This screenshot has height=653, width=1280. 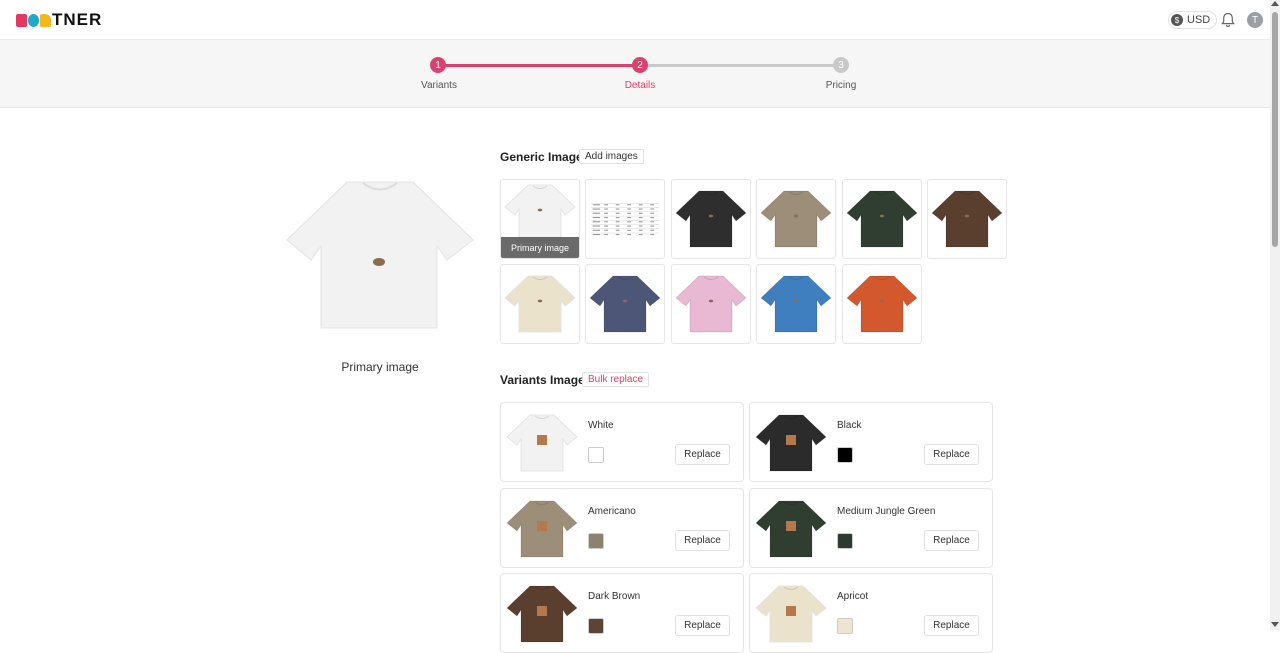 What do you see at coordinates (1228, 20) in the screenshot?
I see `bell-icon` at bounding box center [1228, 20].